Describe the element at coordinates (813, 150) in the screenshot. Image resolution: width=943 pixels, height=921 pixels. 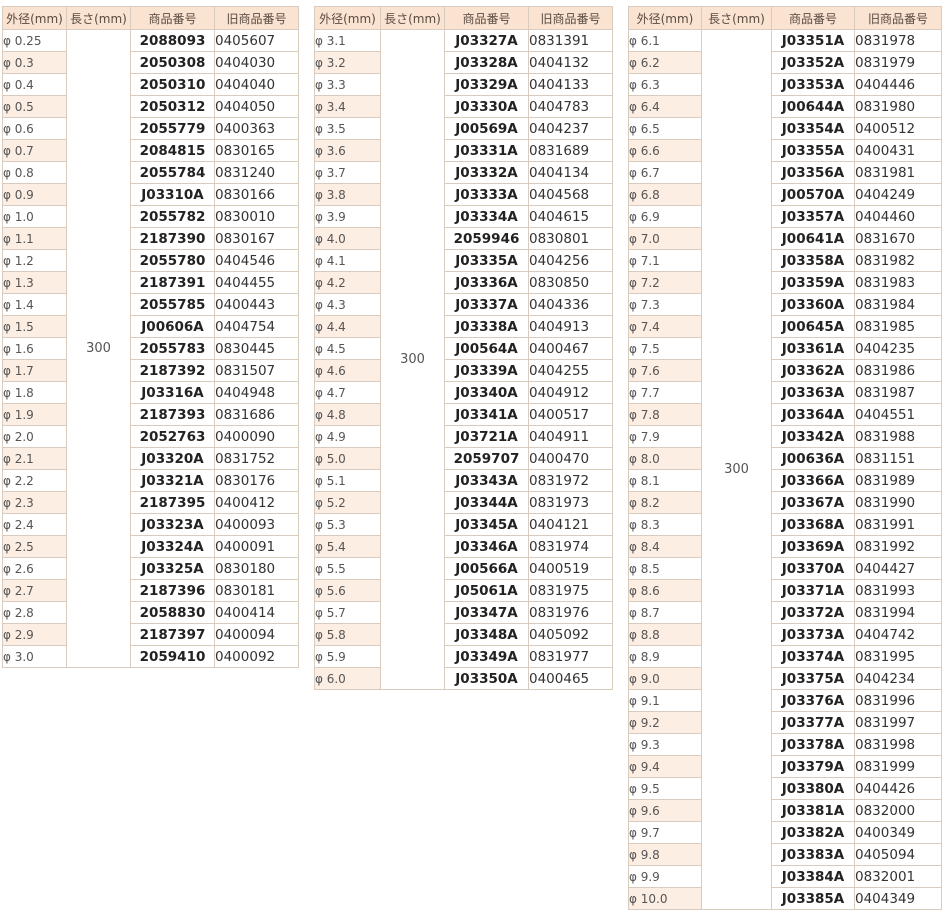
I see `product-no-cell: J03355A` at that location.